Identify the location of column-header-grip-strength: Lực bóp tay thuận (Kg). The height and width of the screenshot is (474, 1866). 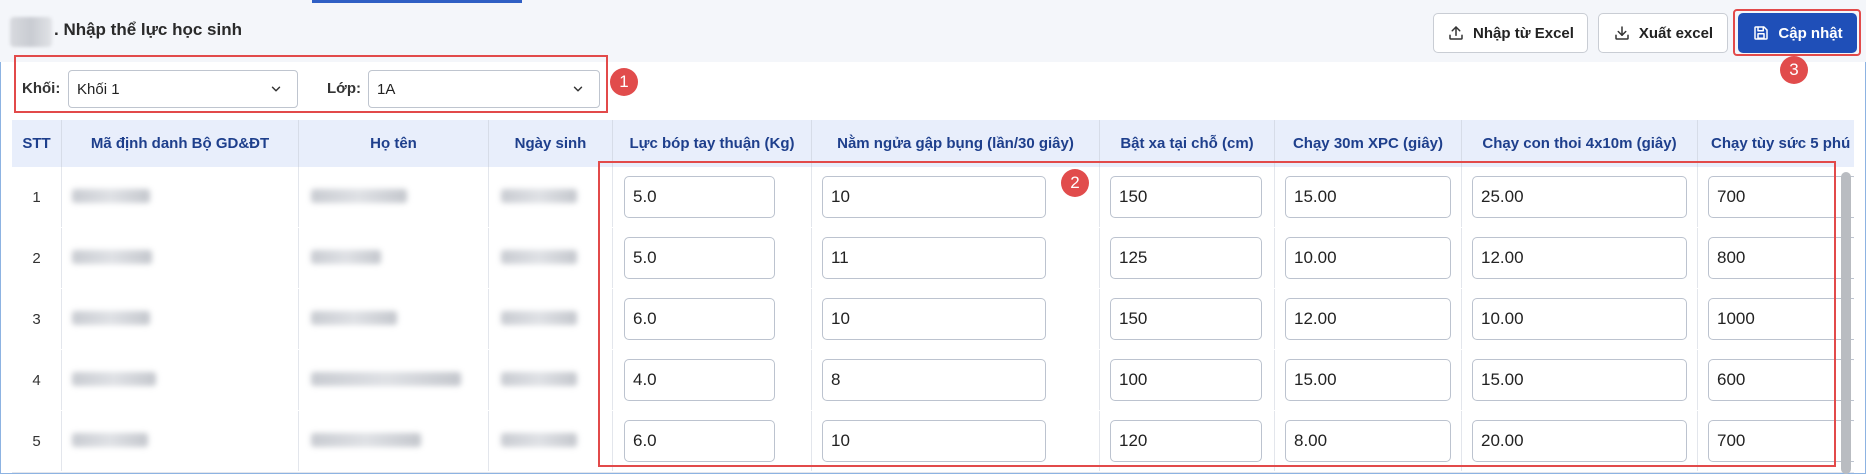
(712, 143).